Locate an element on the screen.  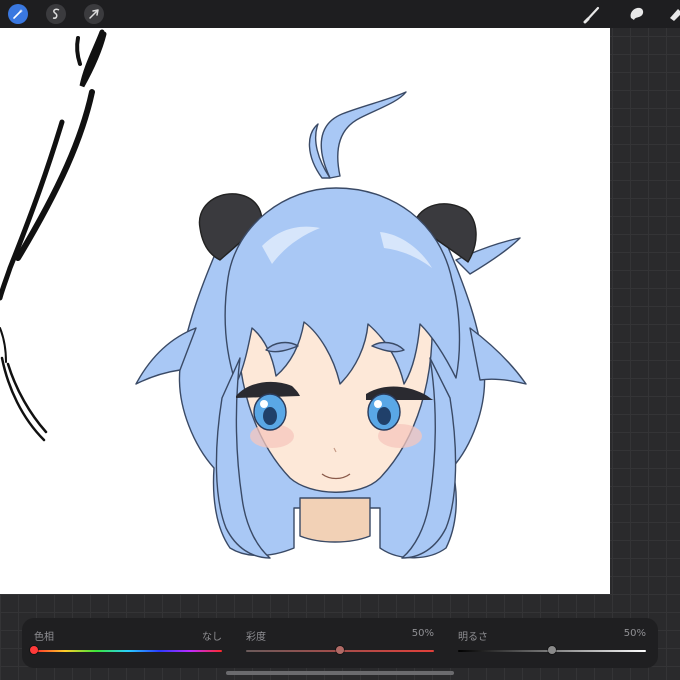
hue-label: 色相 is located at coordinates (44, 637).